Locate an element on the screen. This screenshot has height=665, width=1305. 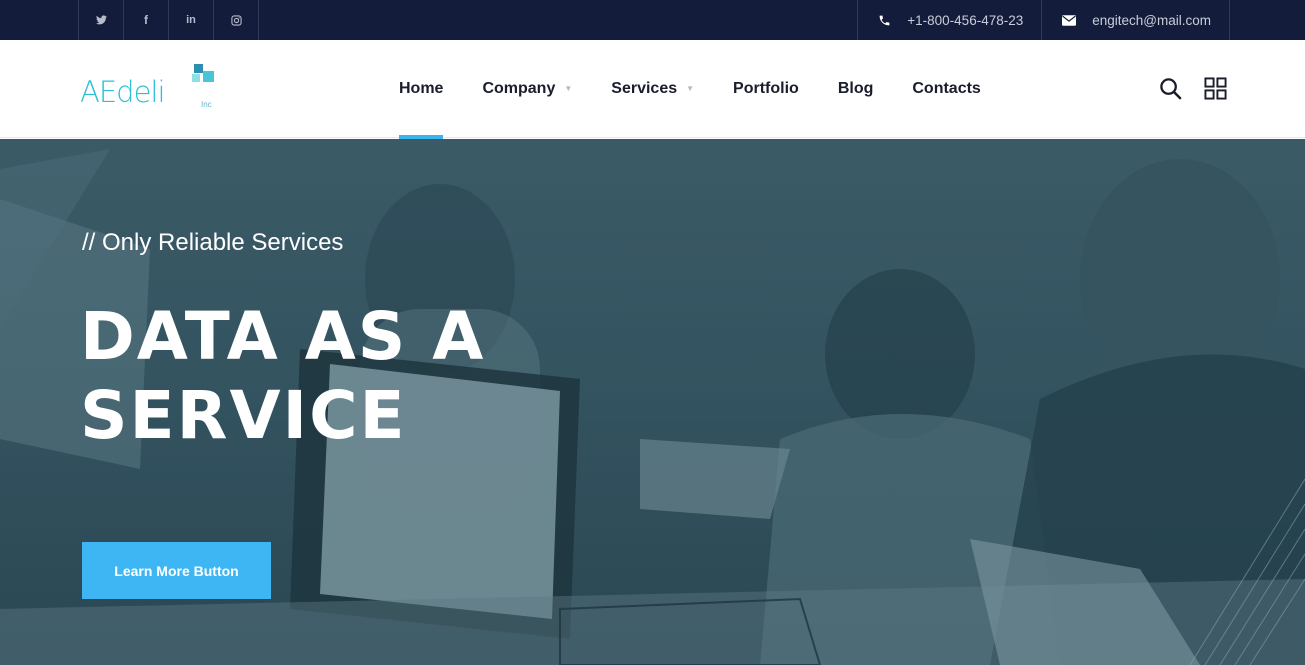
learn-more-button: Learn More Button is located at coordinates (176, 570).